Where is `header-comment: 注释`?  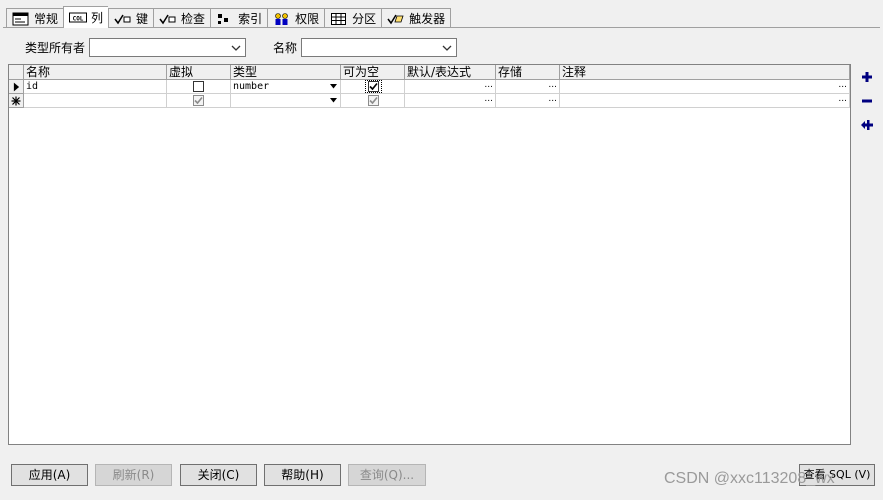
header-comment: 注释 is located at coordinates (705, 72).